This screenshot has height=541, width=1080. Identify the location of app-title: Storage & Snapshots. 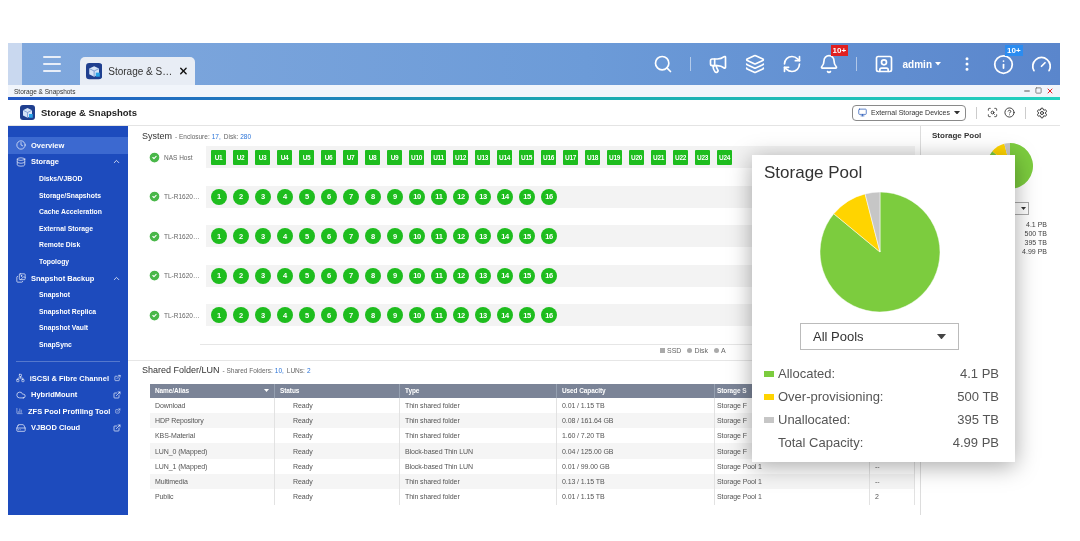
(89, 112).